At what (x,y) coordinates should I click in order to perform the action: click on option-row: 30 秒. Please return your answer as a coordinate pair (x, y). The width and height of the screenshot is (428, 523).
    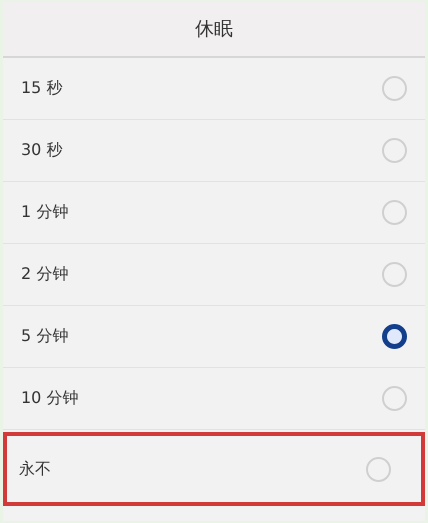
    Looking at the image, I should click on (214, 151).